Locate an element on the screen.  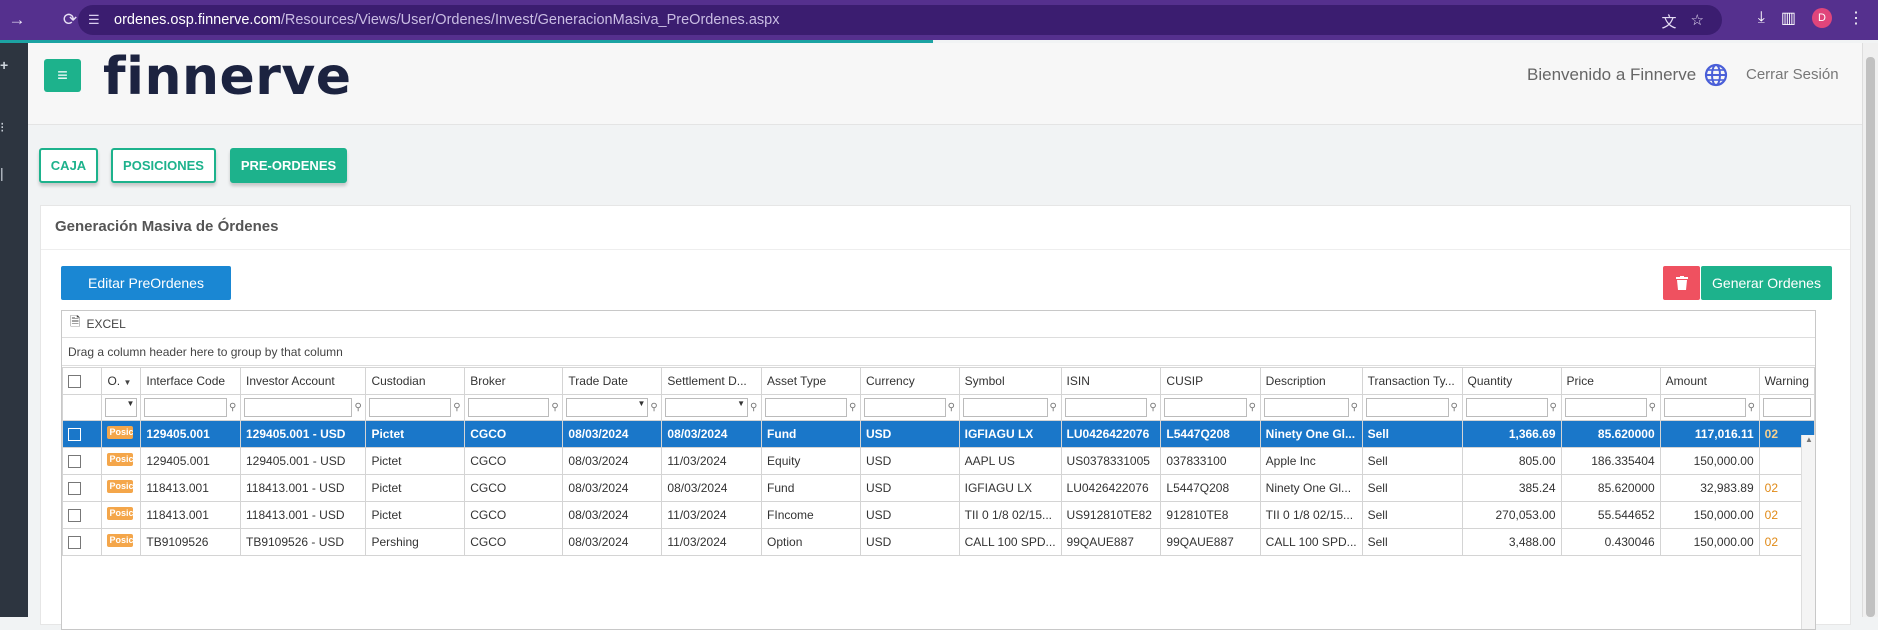
rail-icon-2: | is located at coordinates (2, 173).